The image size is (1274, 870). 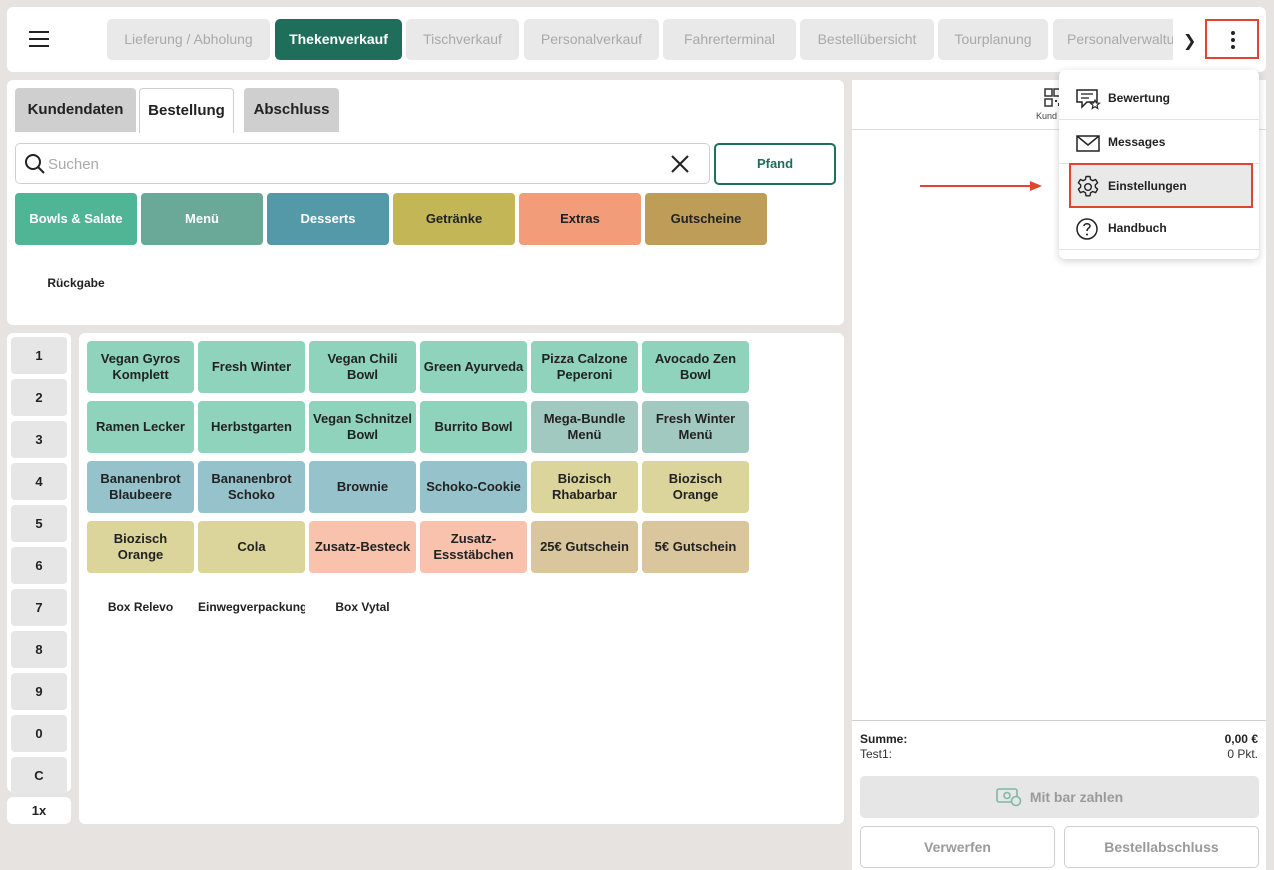 I want to click on gear-icon, so click(x=1088, y=186).